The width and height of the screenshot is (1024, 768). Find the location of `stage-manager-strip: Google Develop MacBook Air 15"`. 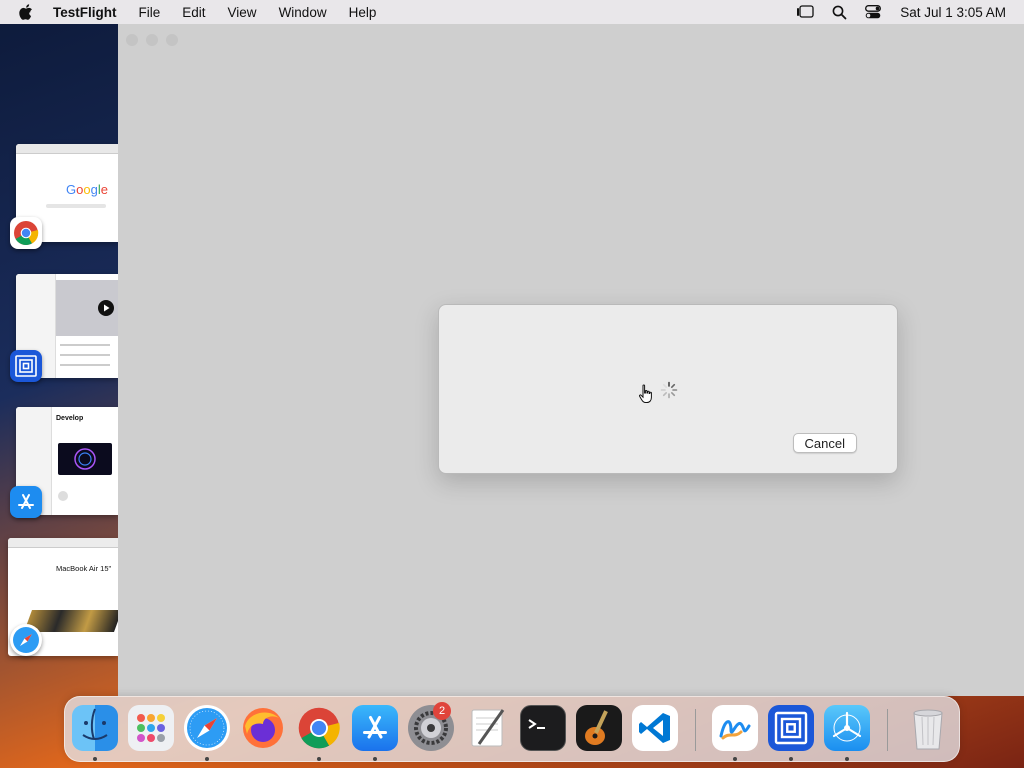

stage-manager-strip: Google Develop MacBook Air 15" is located at coordinates (59, 360).